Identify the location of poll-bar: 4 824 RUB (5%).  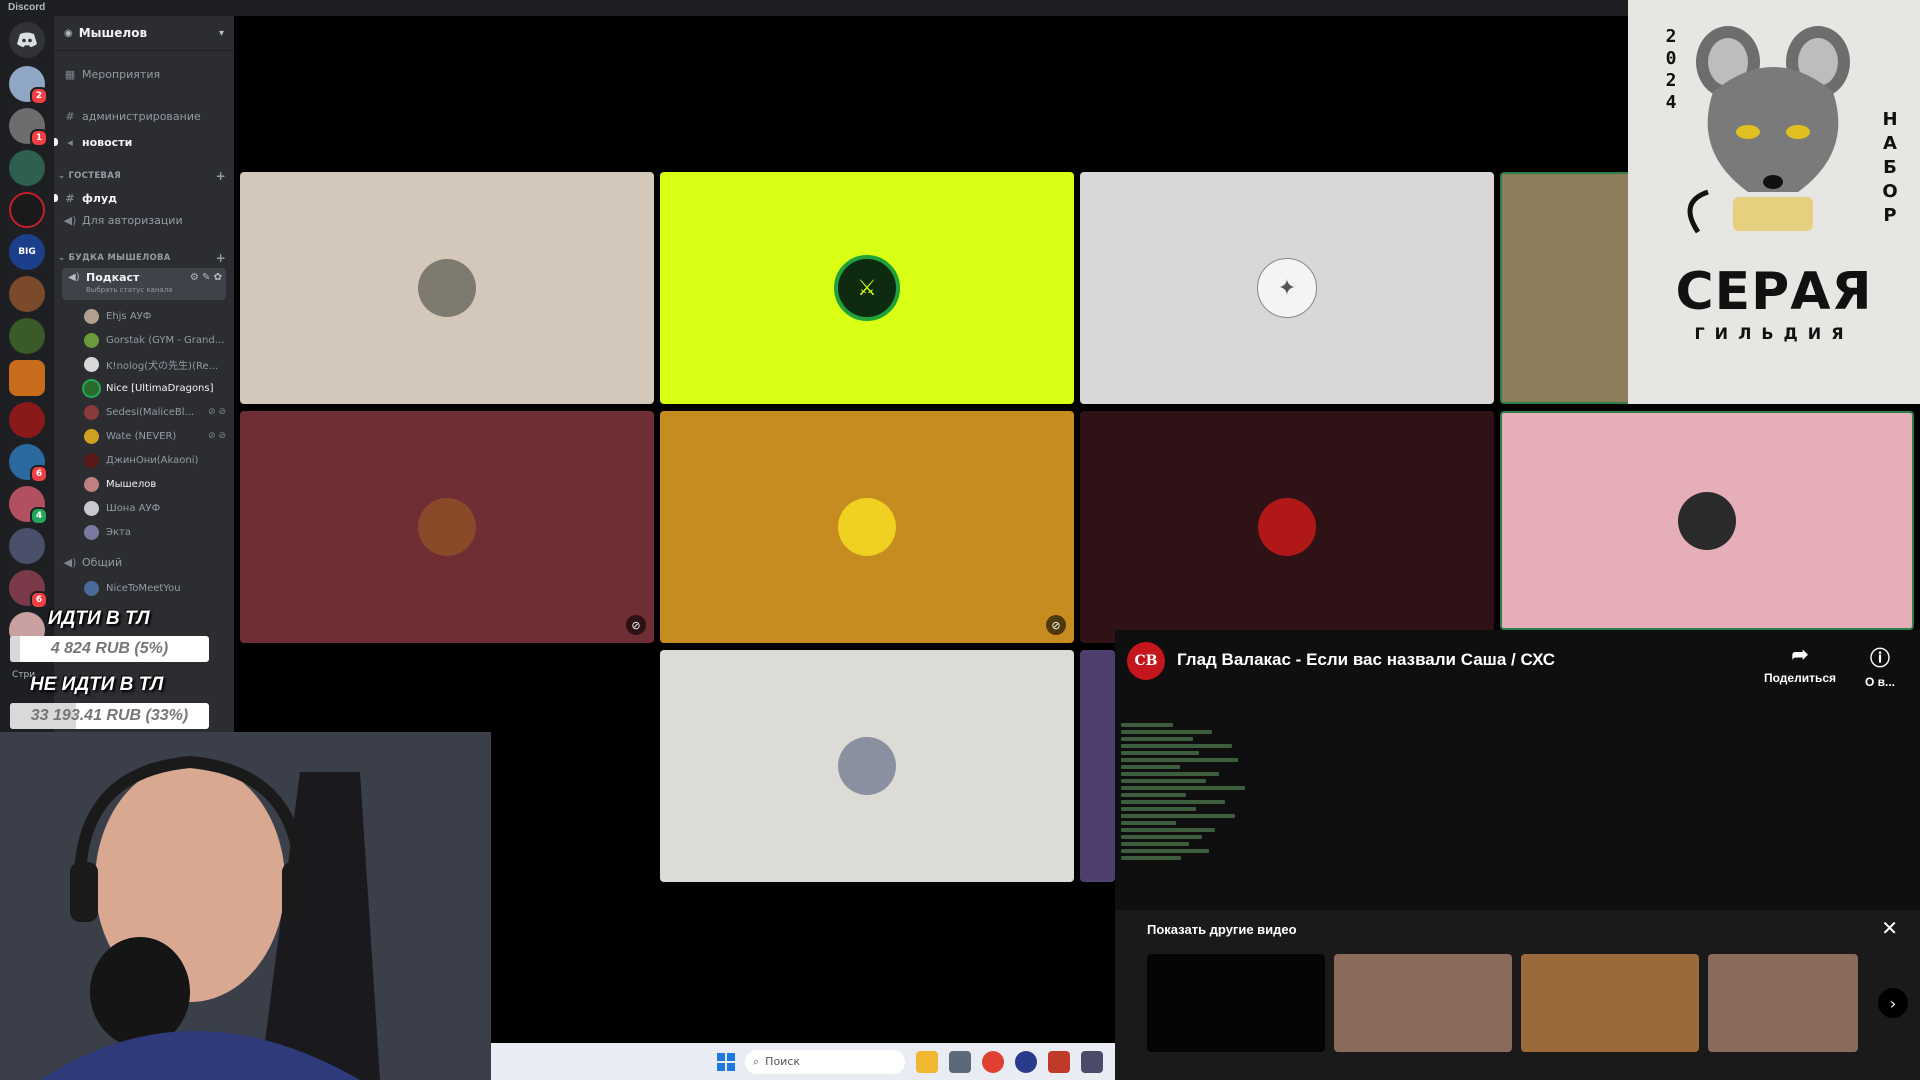
(109, 649).